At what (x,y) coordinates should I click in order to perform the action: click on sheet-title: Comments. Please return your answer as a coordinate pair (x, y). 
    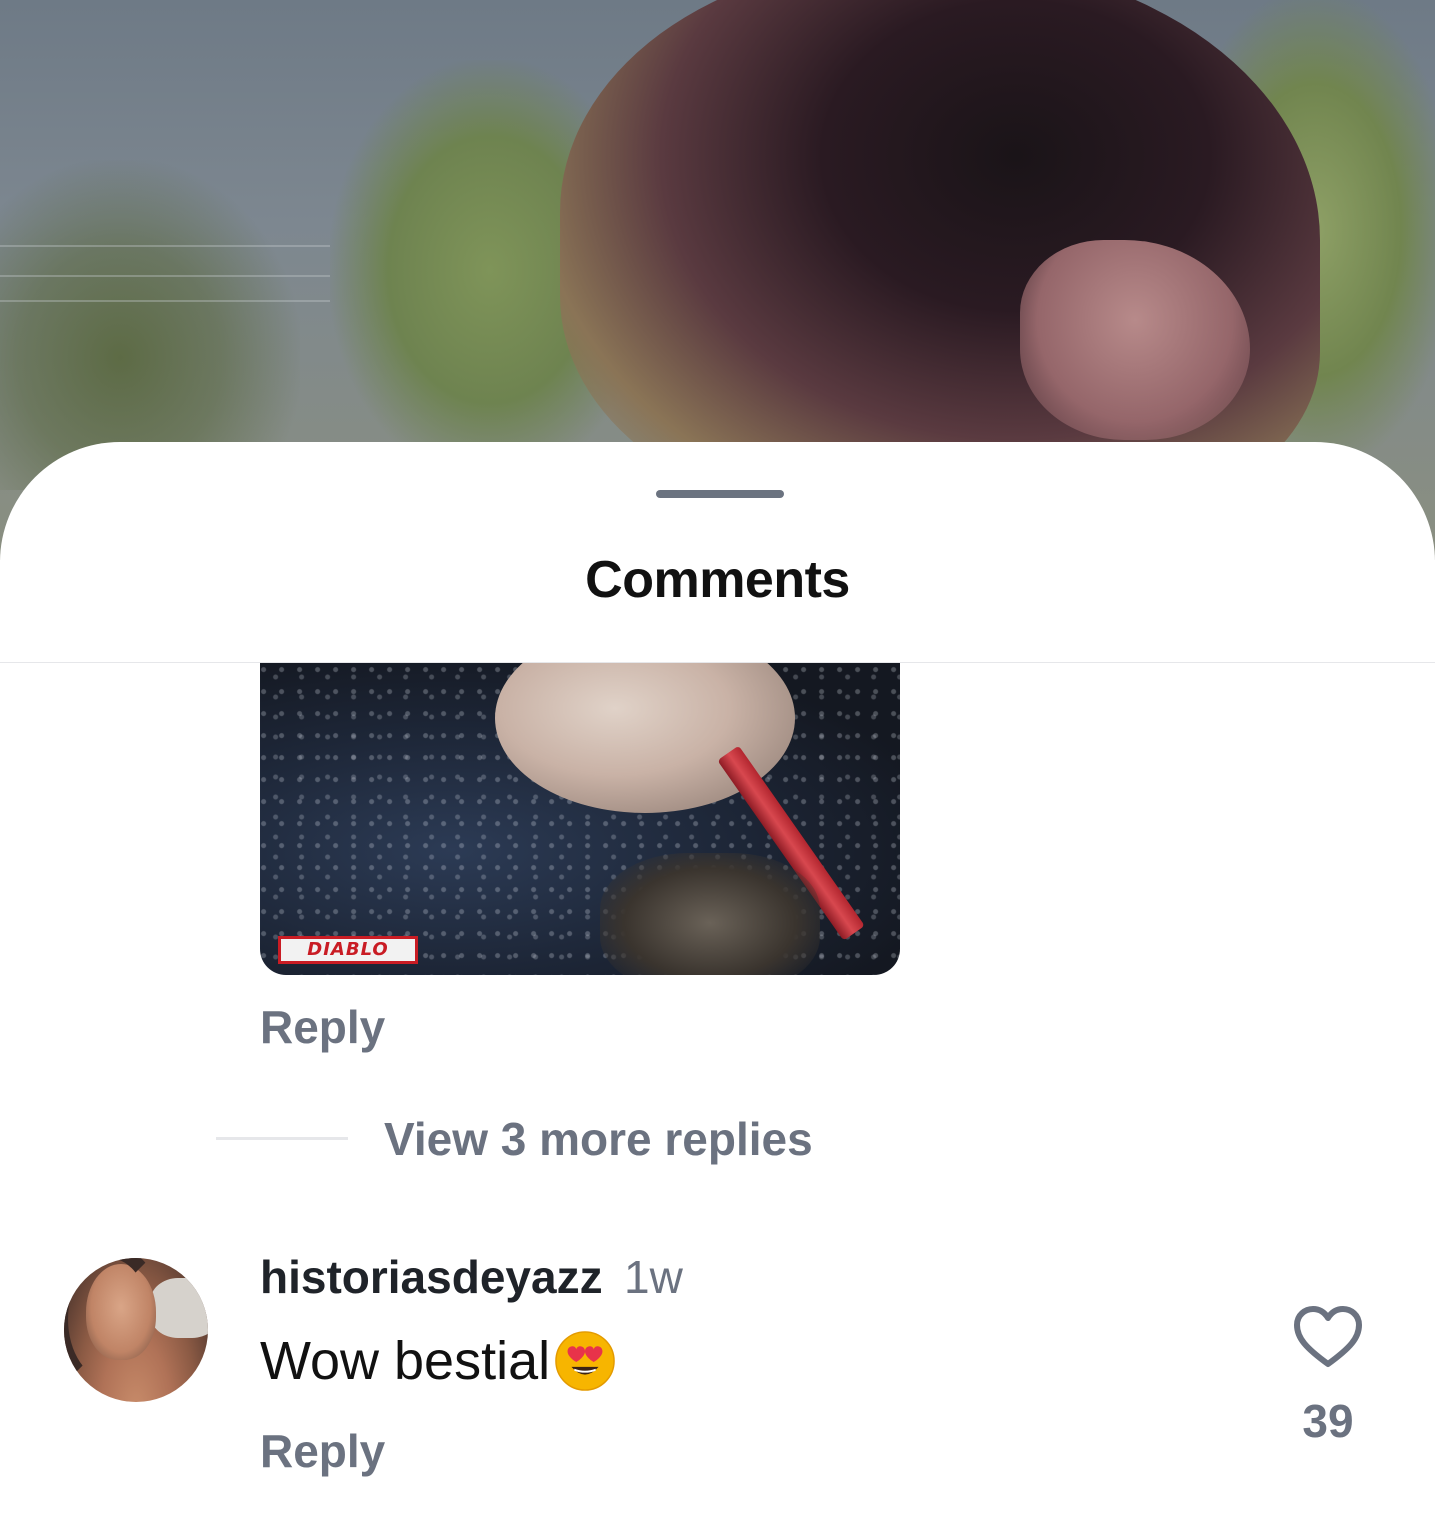
    Looking at the image, I should click on (717, 580).